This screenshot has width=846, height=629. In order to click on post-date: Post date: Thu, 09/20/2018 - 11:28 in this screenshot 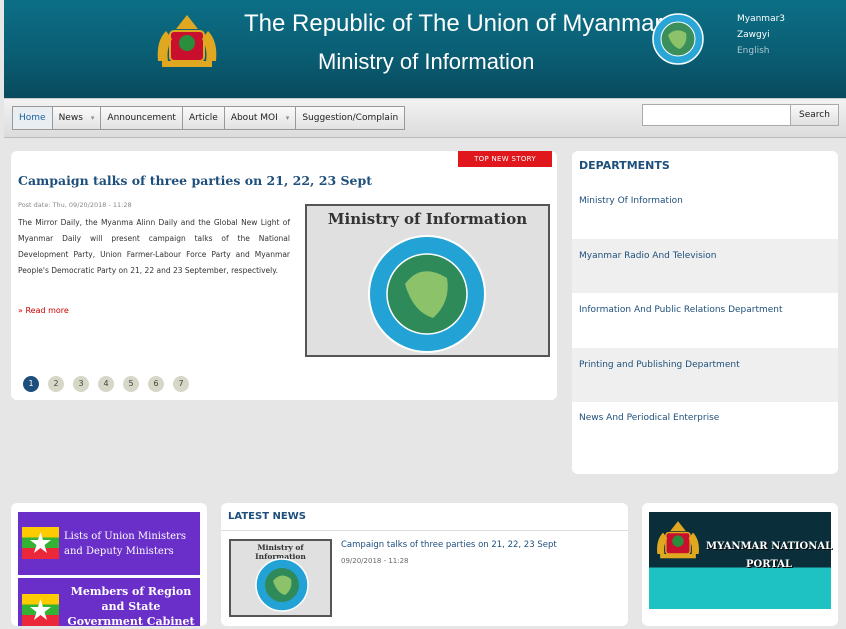, I will do `click(75, 205)`.